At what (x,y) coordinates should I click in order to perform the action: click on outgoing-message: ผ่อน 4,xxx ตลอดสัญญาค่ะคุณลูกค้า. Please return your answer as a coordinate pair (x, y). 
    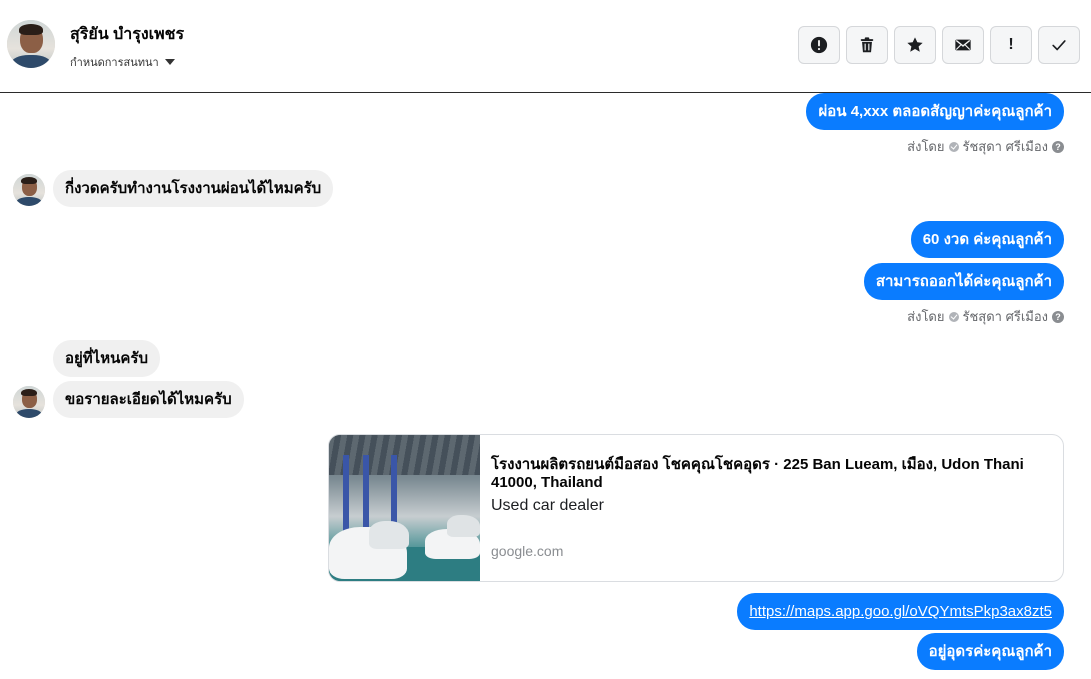
    Looking at the image, I should click on (935, 111).